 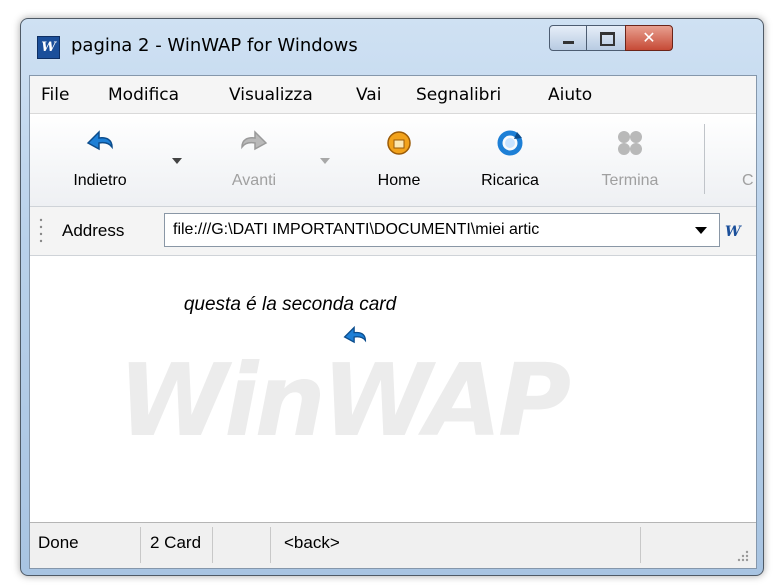 What do you see at coordinates (325, 161) in the screenshot?
I see `forward-dropdown-icon` at bounding box center [325, 161].